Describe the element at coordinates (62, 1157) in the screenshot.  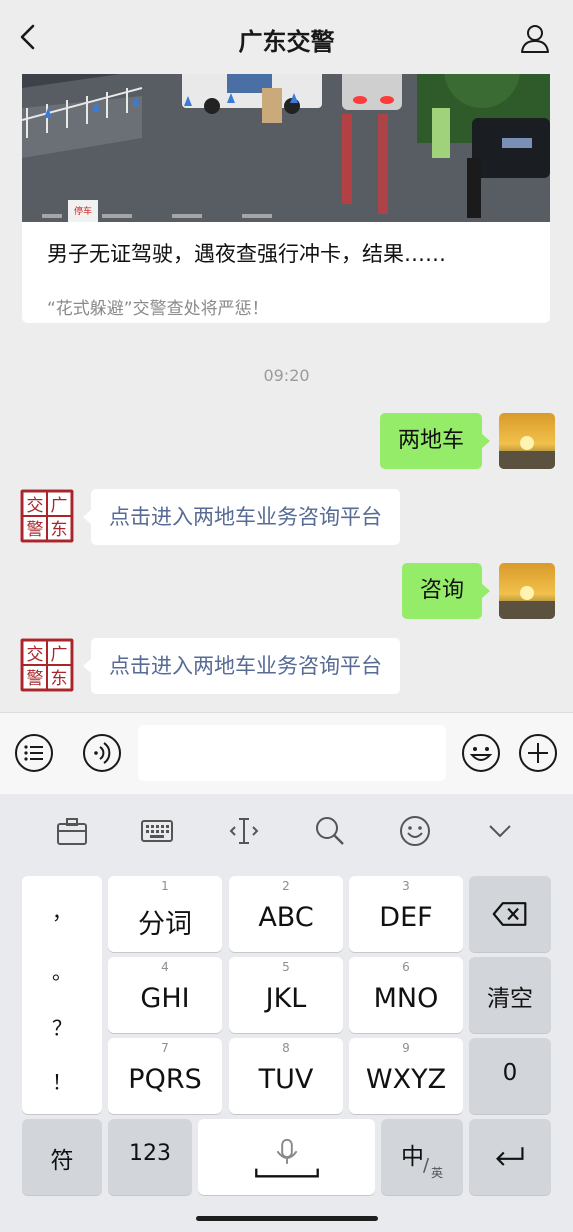
I see `symbol-key: 符` at that location.